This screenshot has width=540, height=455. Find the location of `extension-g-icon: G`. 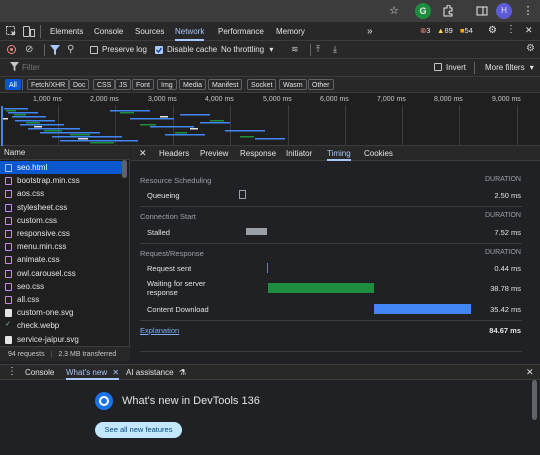

extension-g-icon: G is located at coordinates (423, 11).